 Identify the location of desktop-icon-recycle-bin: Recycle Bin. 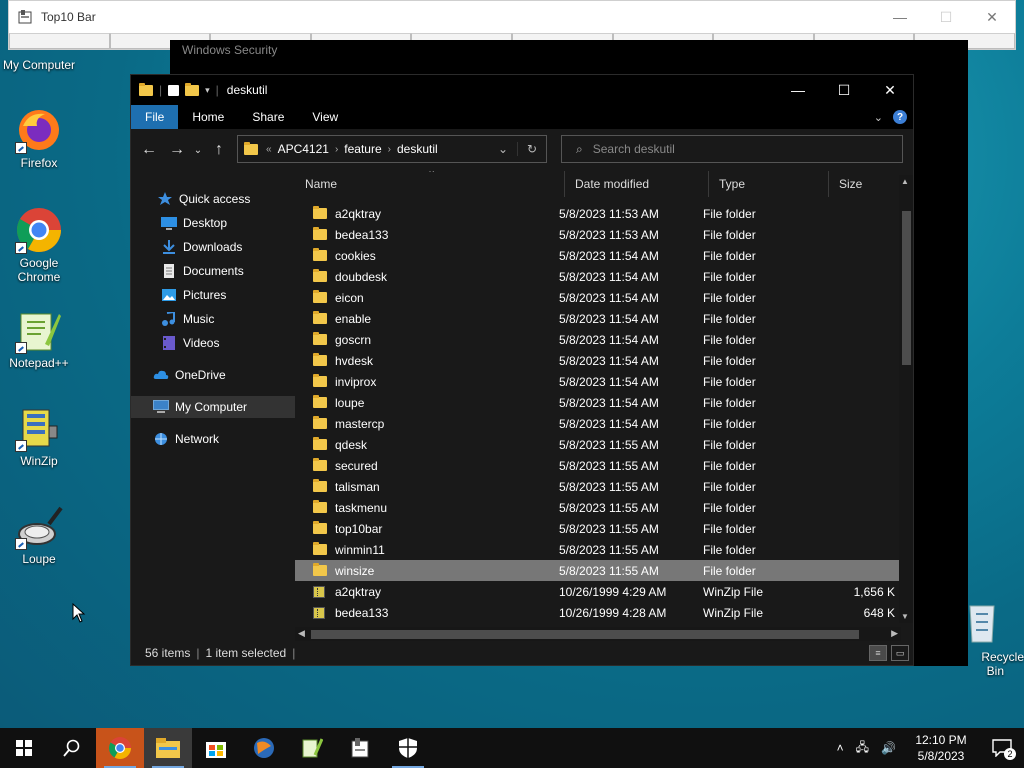
(986, 639).